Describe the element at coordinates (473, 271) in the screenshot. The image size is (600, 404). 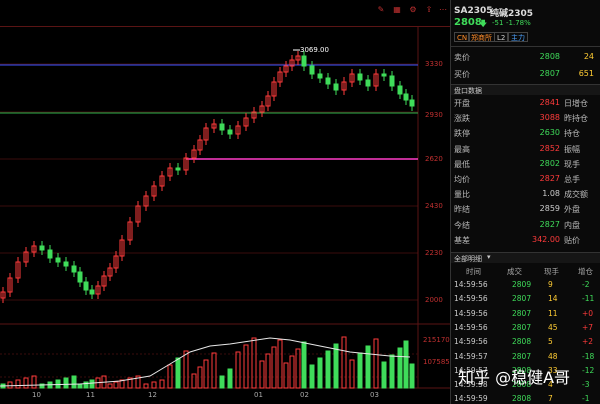
I see `col-time: 时间` at that location.